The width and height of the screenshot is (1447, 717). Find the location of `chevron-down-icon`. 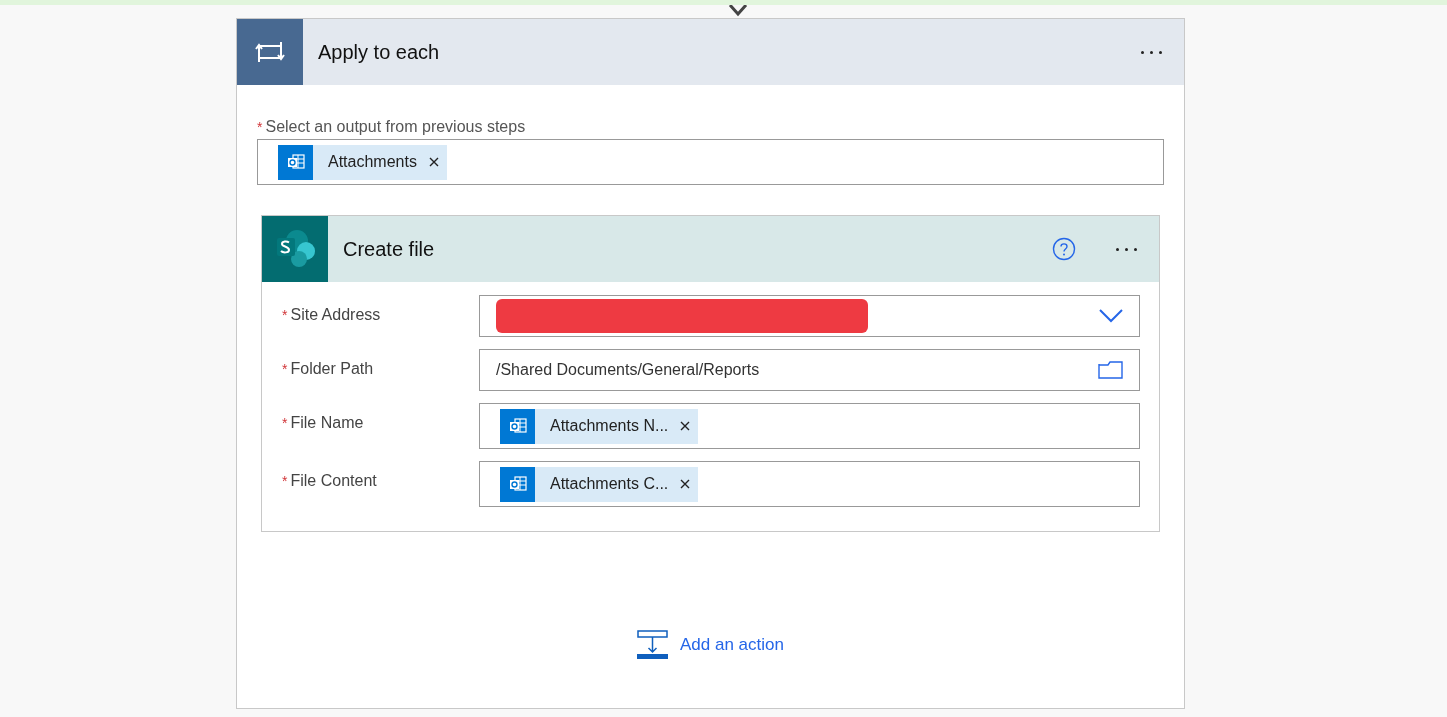

chevron-down-icon is located at coordinates (1111, 316).